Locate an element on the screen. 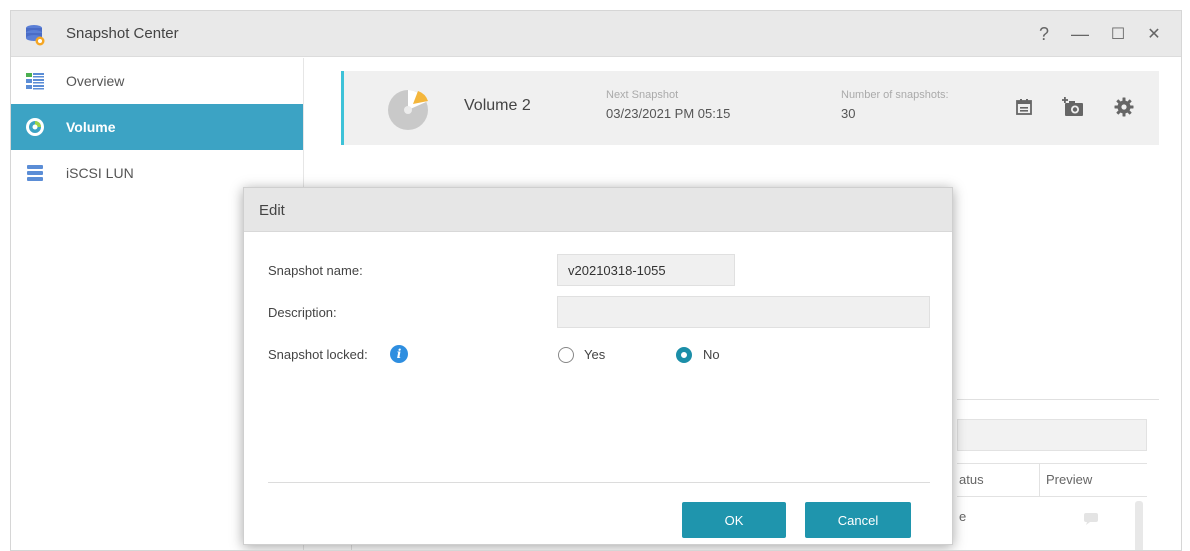 The width and height of the screenshot is (1190, 551). schedule-button is located at coordinates (1024, 107).